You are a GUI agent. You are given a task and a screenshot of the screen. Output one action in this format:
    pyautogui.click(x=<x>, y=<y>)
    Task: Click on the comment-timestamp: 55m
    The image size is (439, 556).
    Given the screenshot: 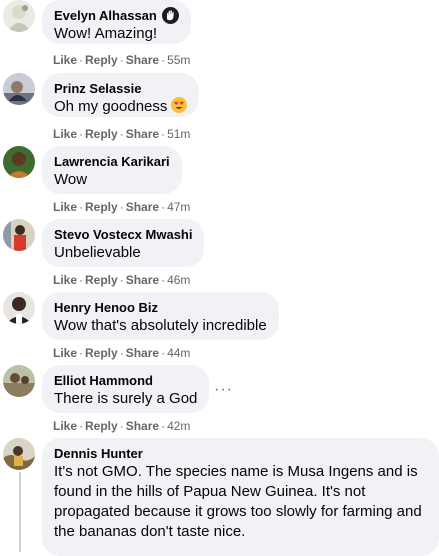 What is the action you would take?
    pyautogui.click(x=178, y=60)
    